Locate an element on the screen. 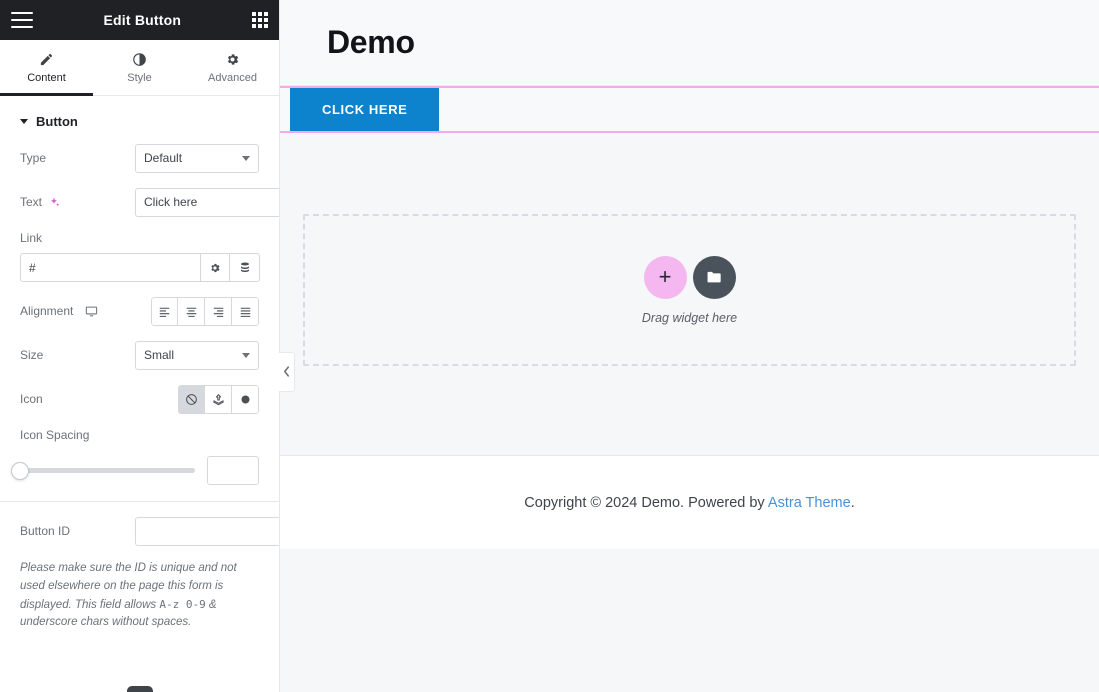 This screenshot has height=692, width=1099. contrast-circle-icon is located at coordinates (139, 59).